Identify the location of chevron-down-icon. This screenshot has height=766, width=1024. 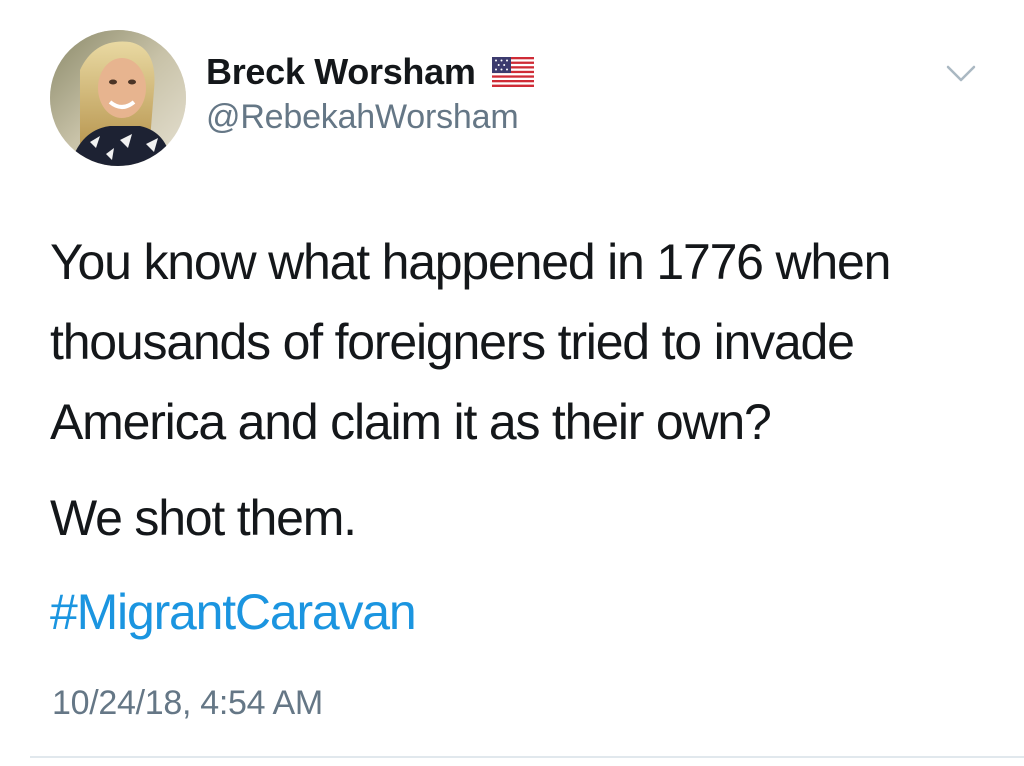
(961, 73).